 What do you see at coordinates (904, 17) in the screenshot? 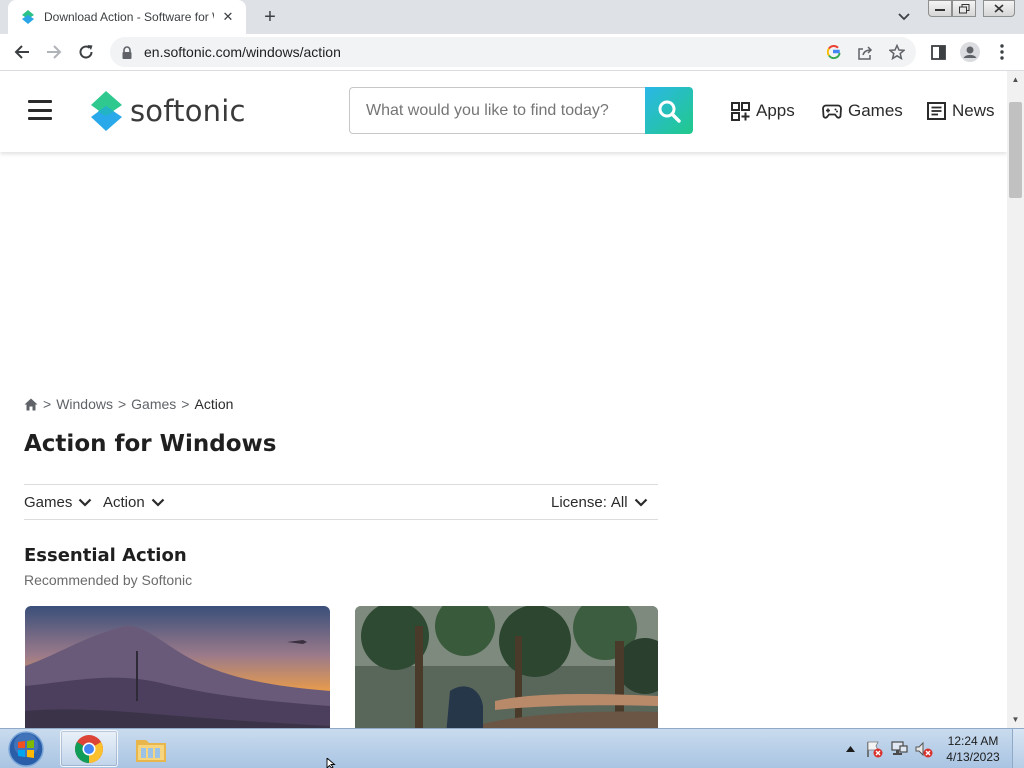
I see `tab-search-chevron-icon` at bounding box center [904, 17].